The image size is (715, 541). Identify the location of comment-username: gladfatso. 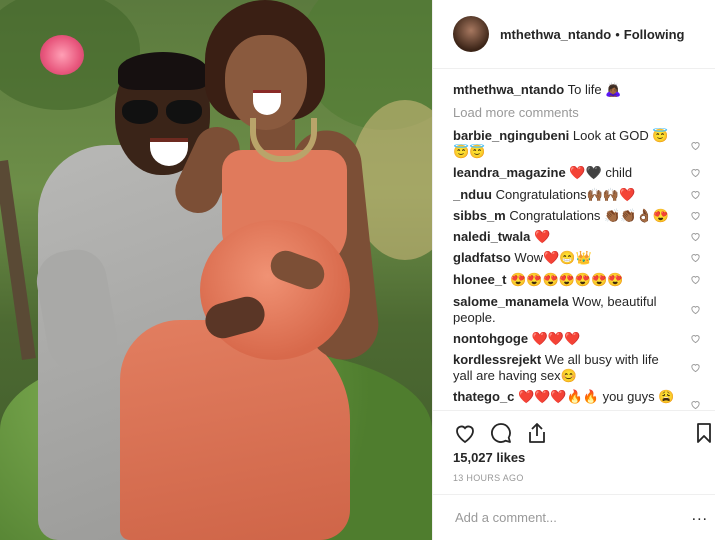
(482, 257).